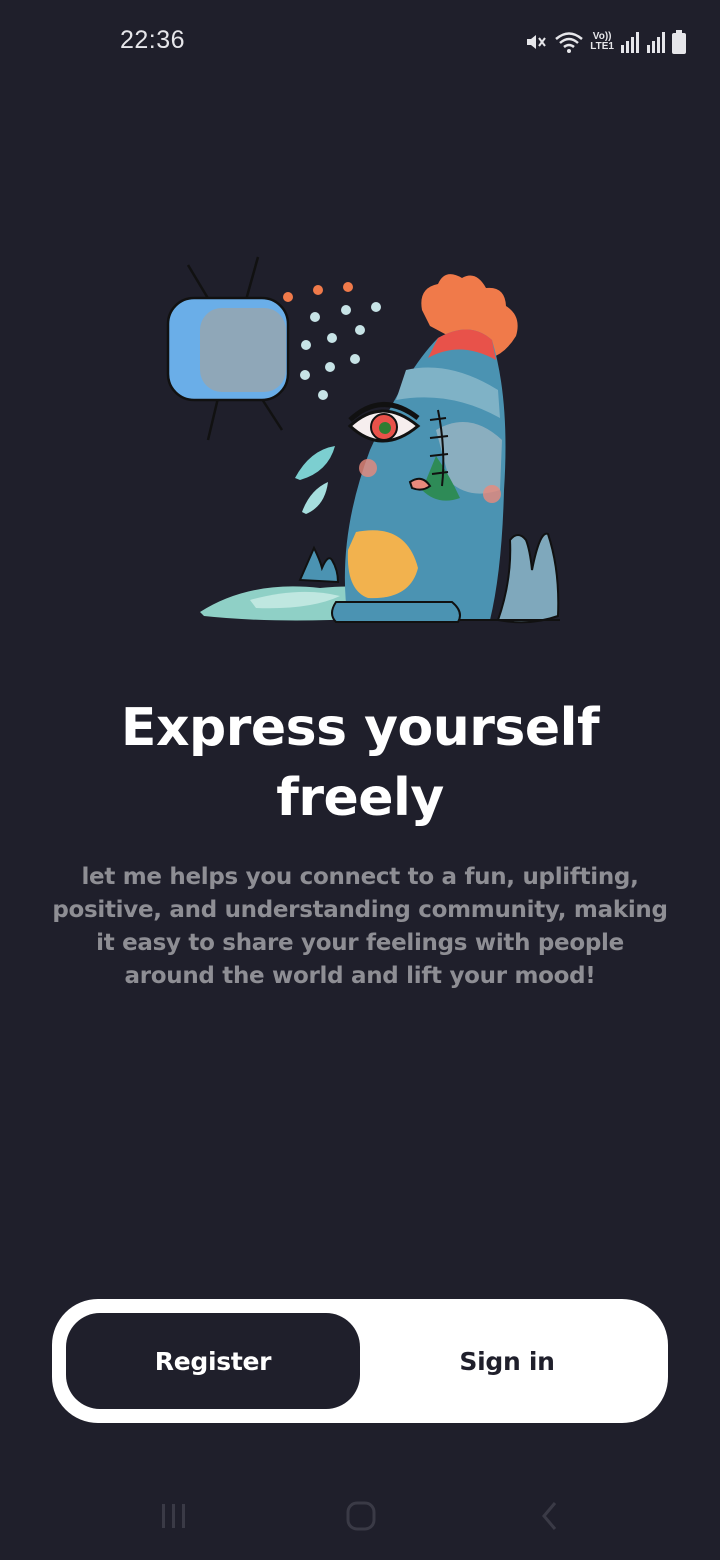 Image resolution: width=720 pixels, height=1560 pixels. I want to click on home-icon, so click(361, 1518).